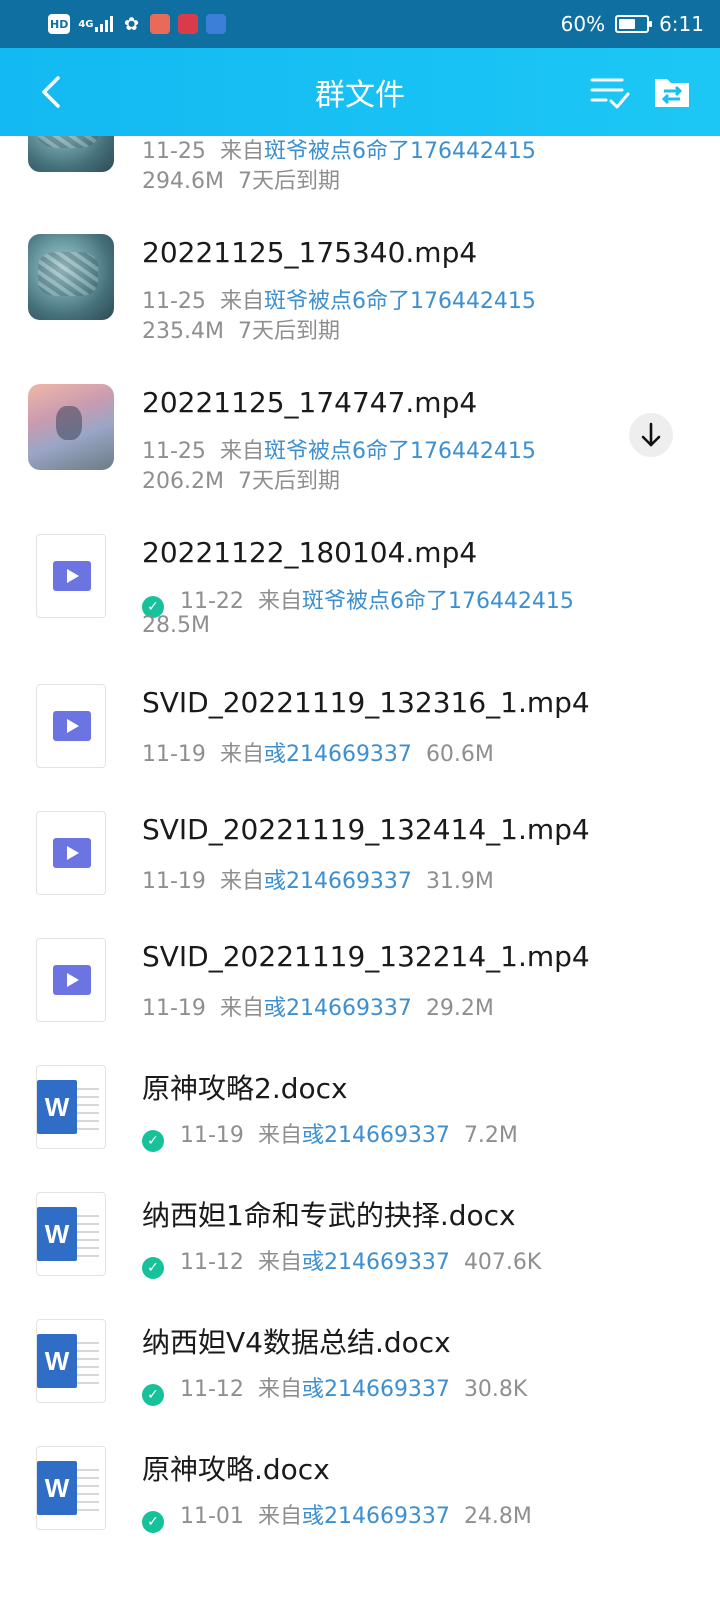 Image resolution: width=720 pixels, height=1600 pixels. What do you see at coordinates (329, 1215) in the screenshot?
I see `file-name: 纳西妲1命和专武的抉择.docx` at bounding box center [329, 1215].